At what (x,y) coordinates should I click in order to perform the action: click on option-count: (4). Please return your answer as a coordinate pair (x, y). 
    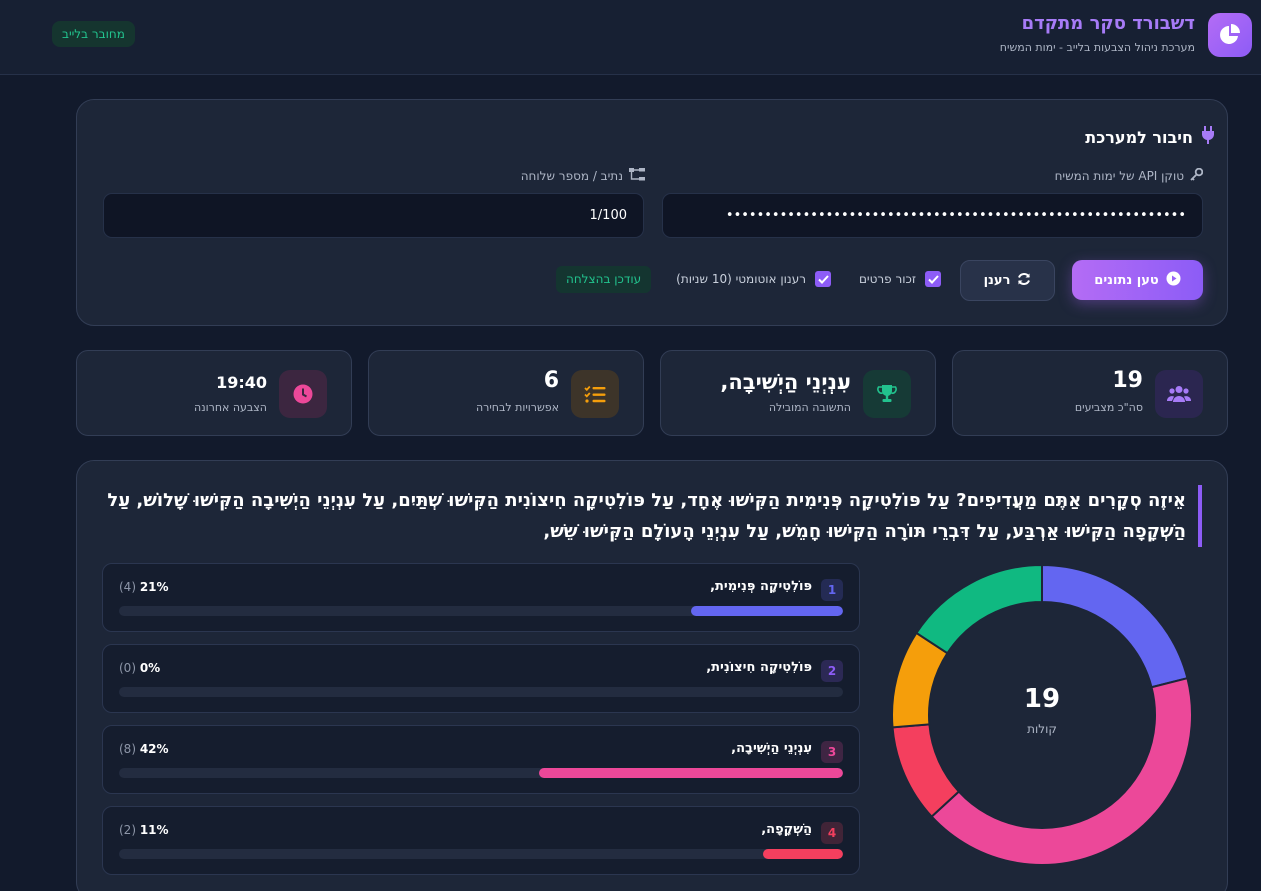
    Looking at the image, I should click on (127, 587).